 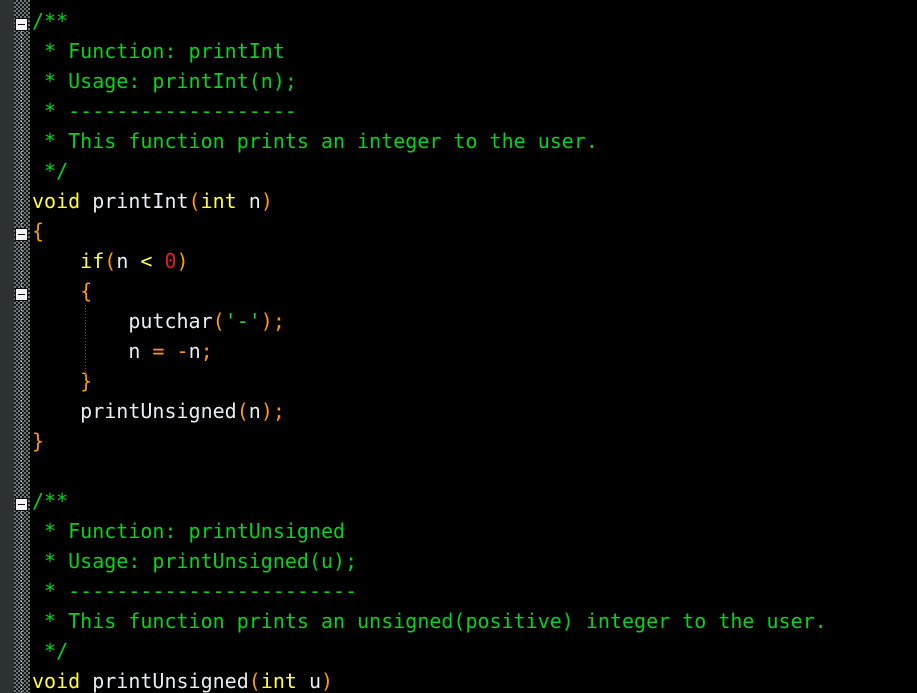 I want to click on code-line: * ------------------------, so click(x=194, y=591).